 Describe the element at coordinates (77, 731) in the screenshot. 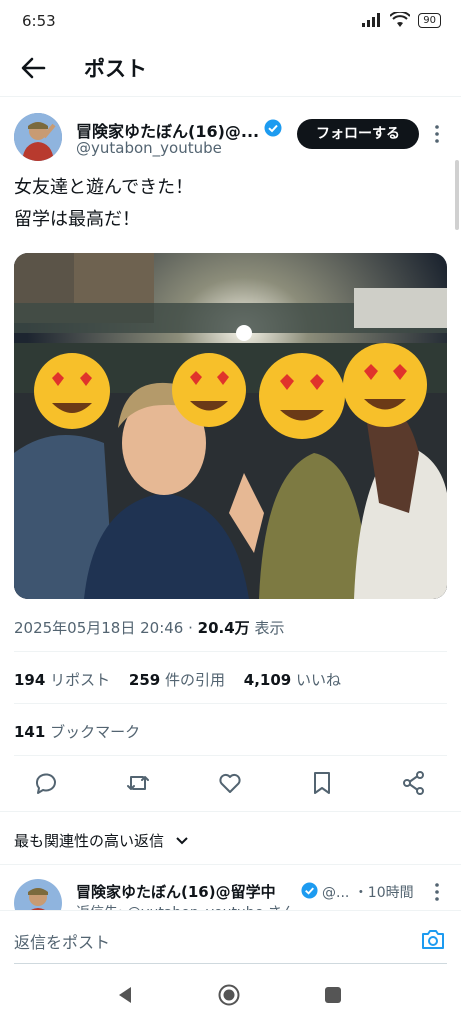

I see `bookmarks-stat: 141 ブックマーク` at that location.